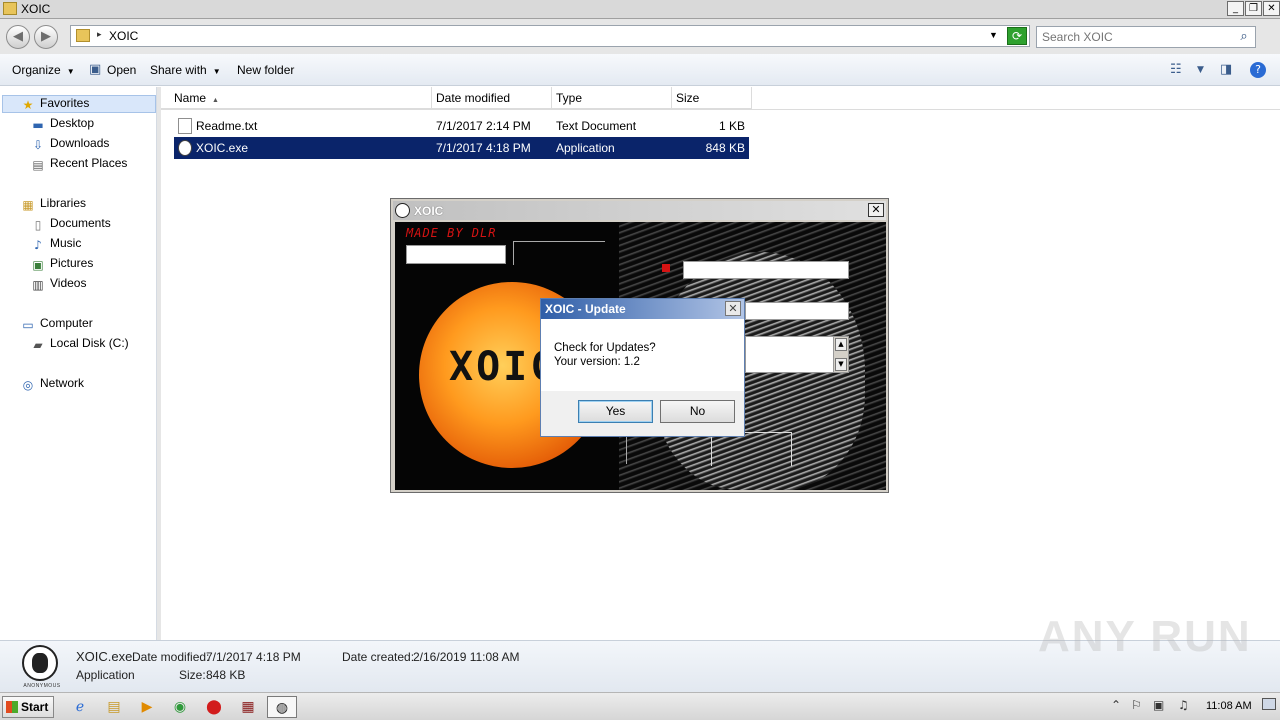 The height and width of the screenshot is (720, 1280). I want to click on nav-computer: ▭ Computer, so click(56, 325).